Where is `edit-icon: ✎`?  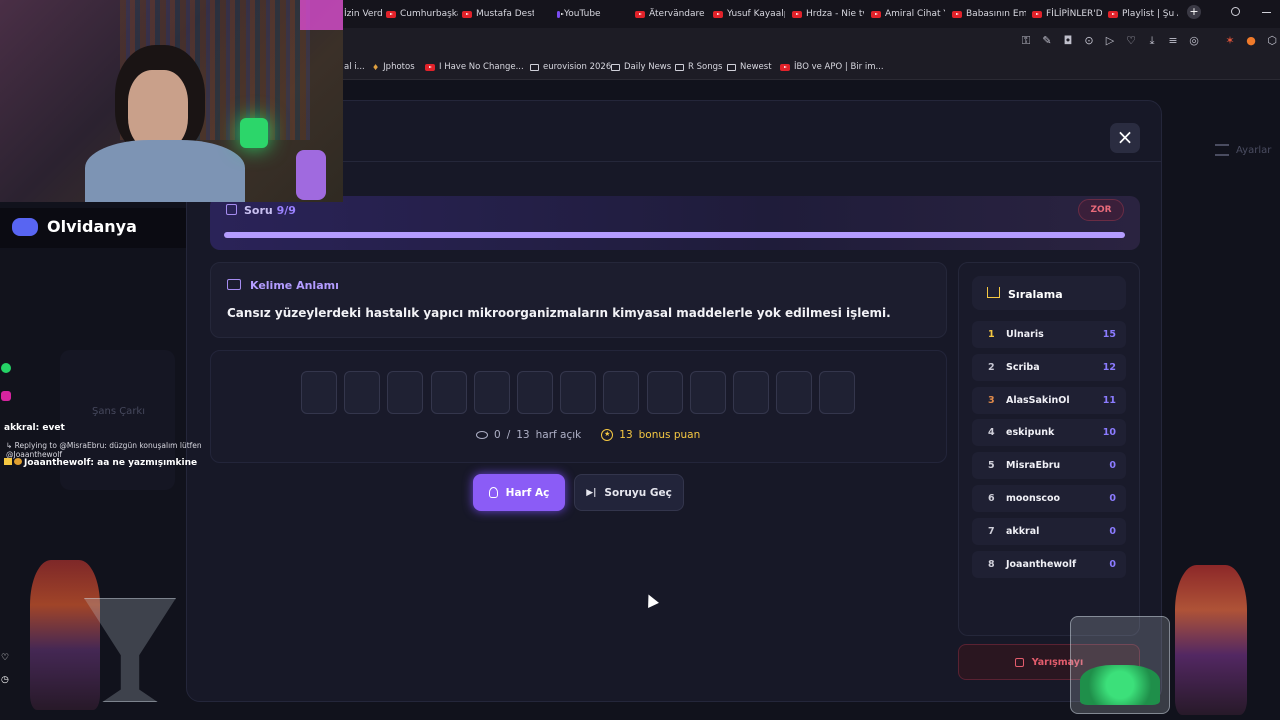 edit-icon: ✎ is located at coordinates (1047, 41).